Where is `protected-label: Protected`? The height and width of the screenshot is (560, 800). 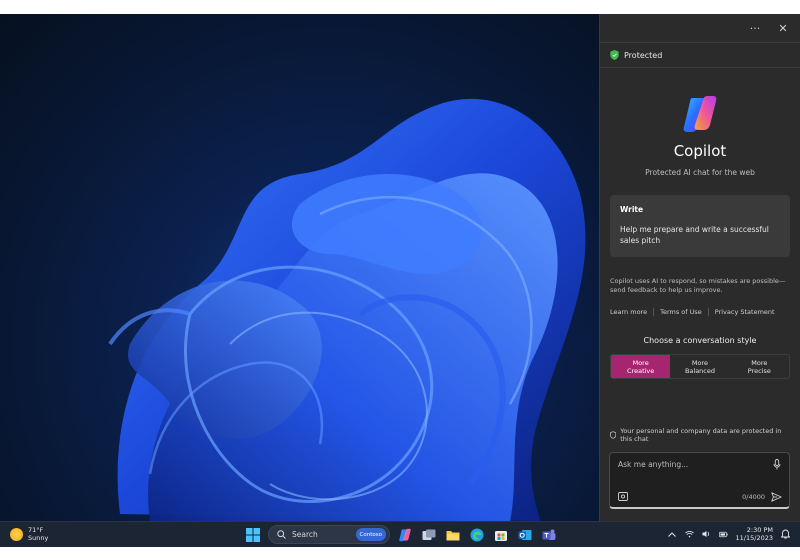 protected-label: Protected is located at coordinates (643, 55).